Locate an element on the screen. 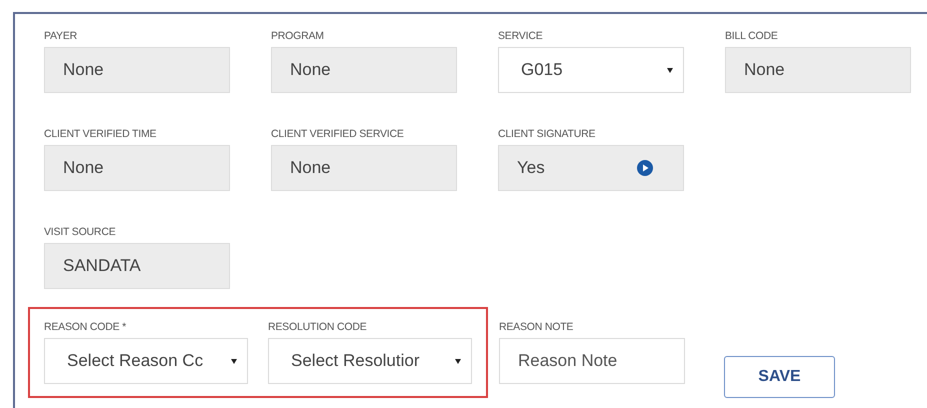 Image resolution: width=927 pixels, height=408 pixels. field-label: PROGRAM is located at coordinates (298, 37).